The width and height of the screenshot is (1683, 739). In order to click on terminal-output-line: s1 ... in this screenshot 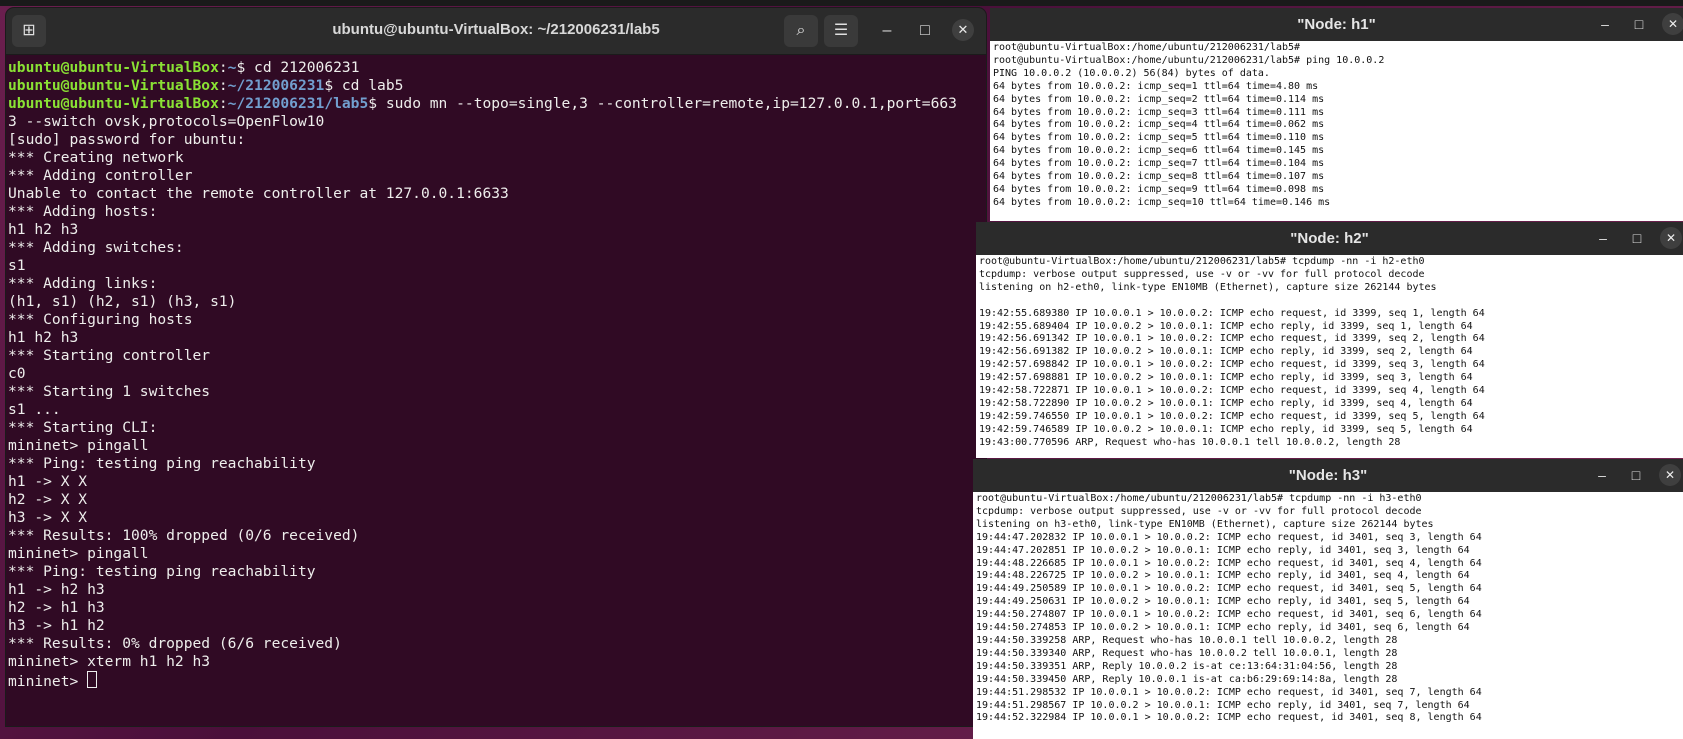, I will do `click(34, 409)`.